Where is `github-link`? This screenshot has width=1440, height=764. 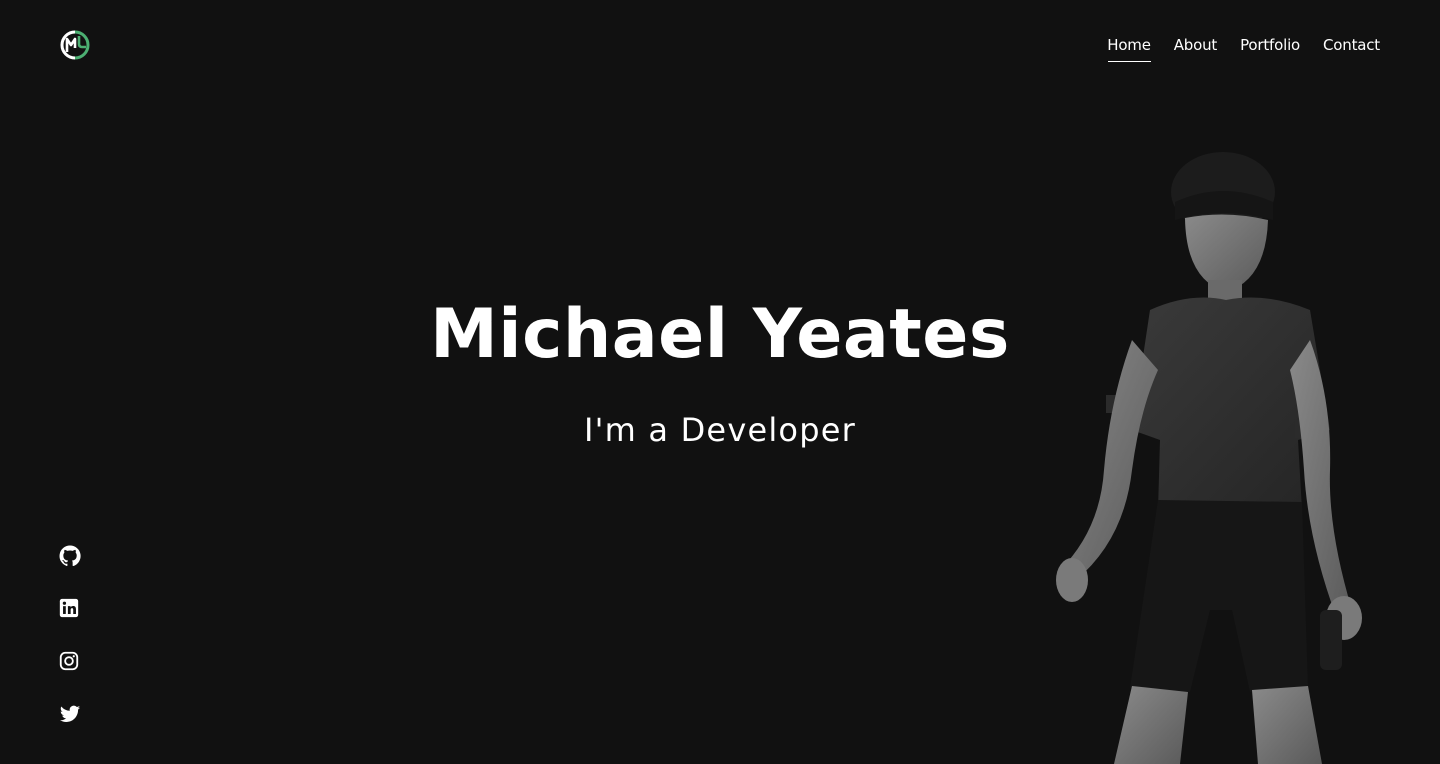 github-link is located at coordinates (70, 555).